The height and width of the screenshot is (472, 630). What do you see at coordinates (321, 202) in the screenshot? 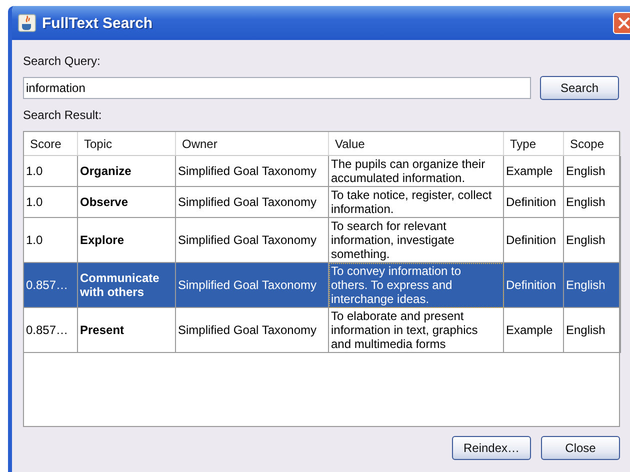
I see `result-row: 1.0 Observe Simplified Goal Taxonomy To take notice, register, collect information. Definition English` at bounding box center [321, 202].